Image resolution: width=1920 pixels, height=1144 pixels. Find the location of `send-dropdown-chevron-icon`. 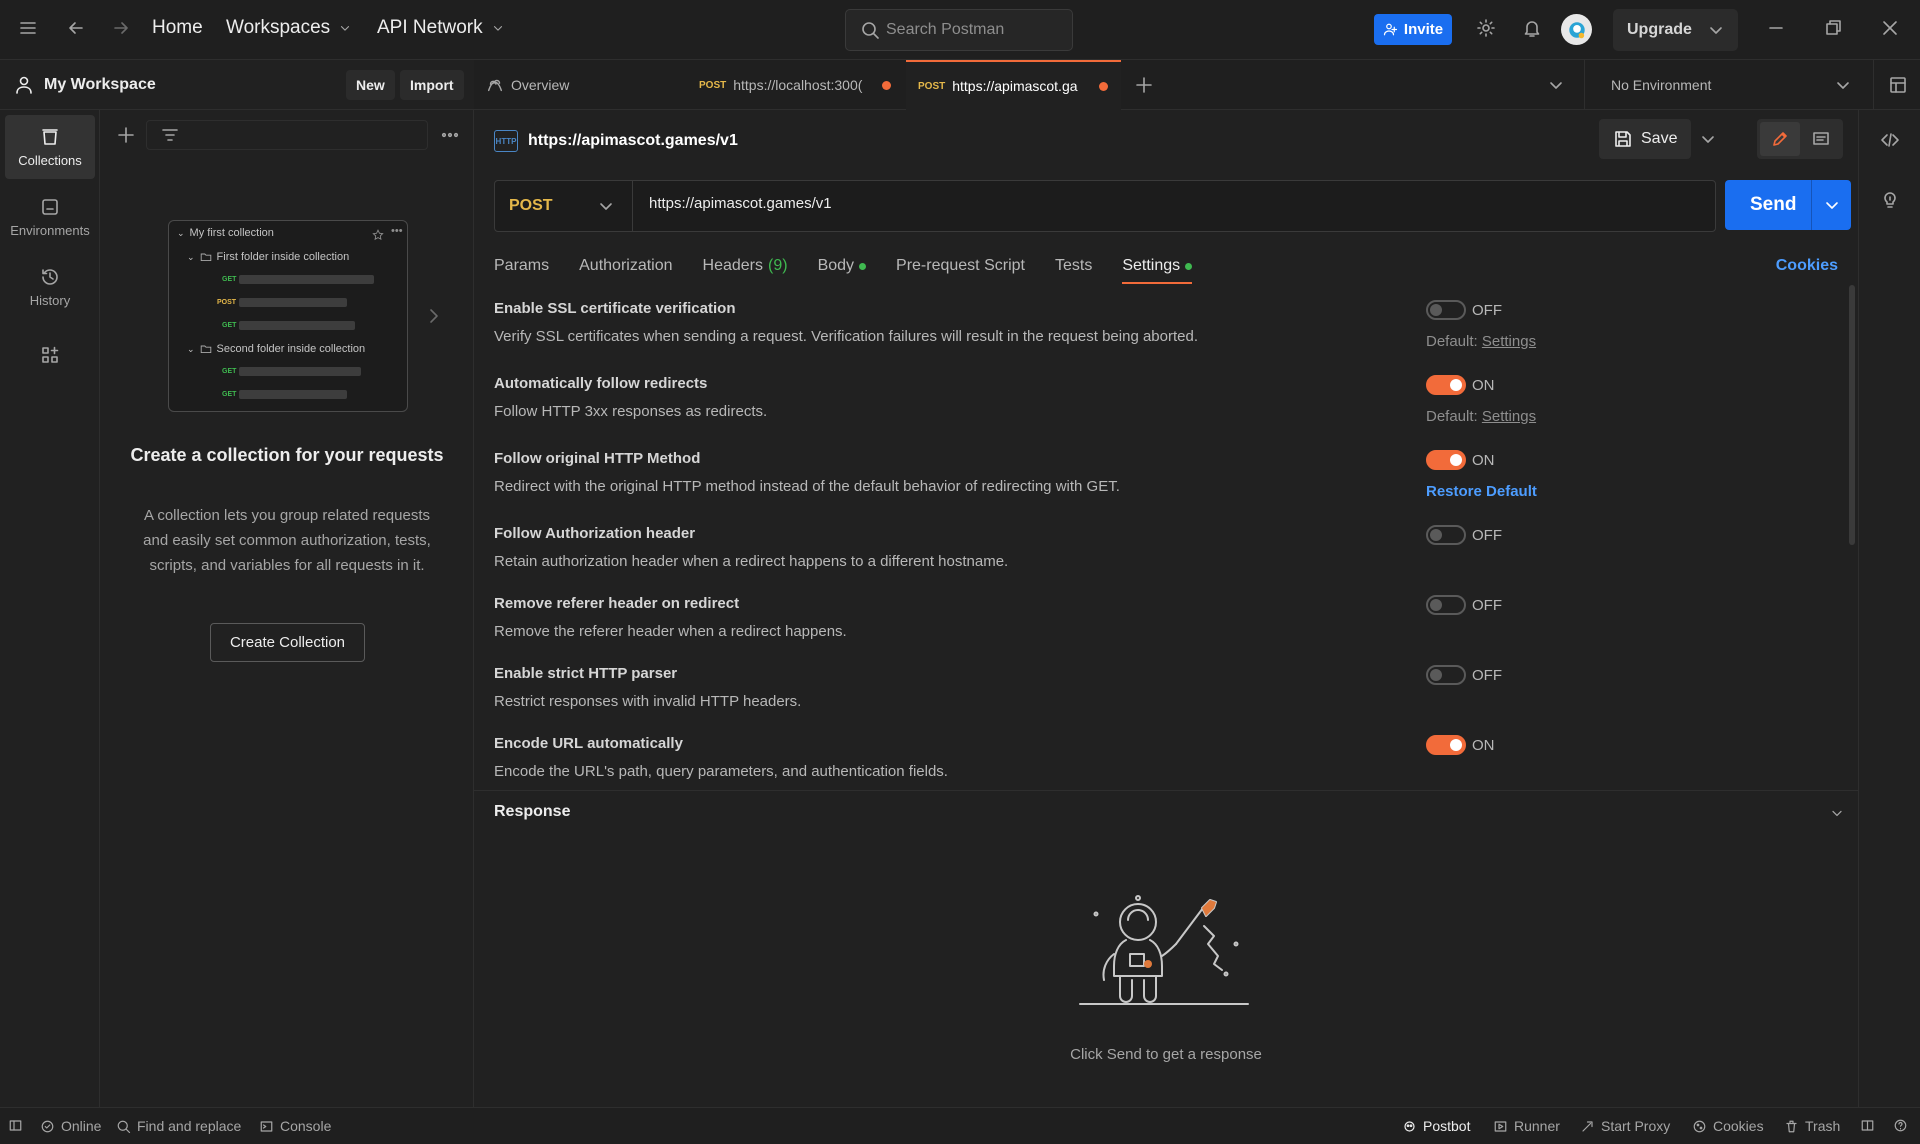

send-dropdown-chevron-icon is located at coordinates (1831, 205).